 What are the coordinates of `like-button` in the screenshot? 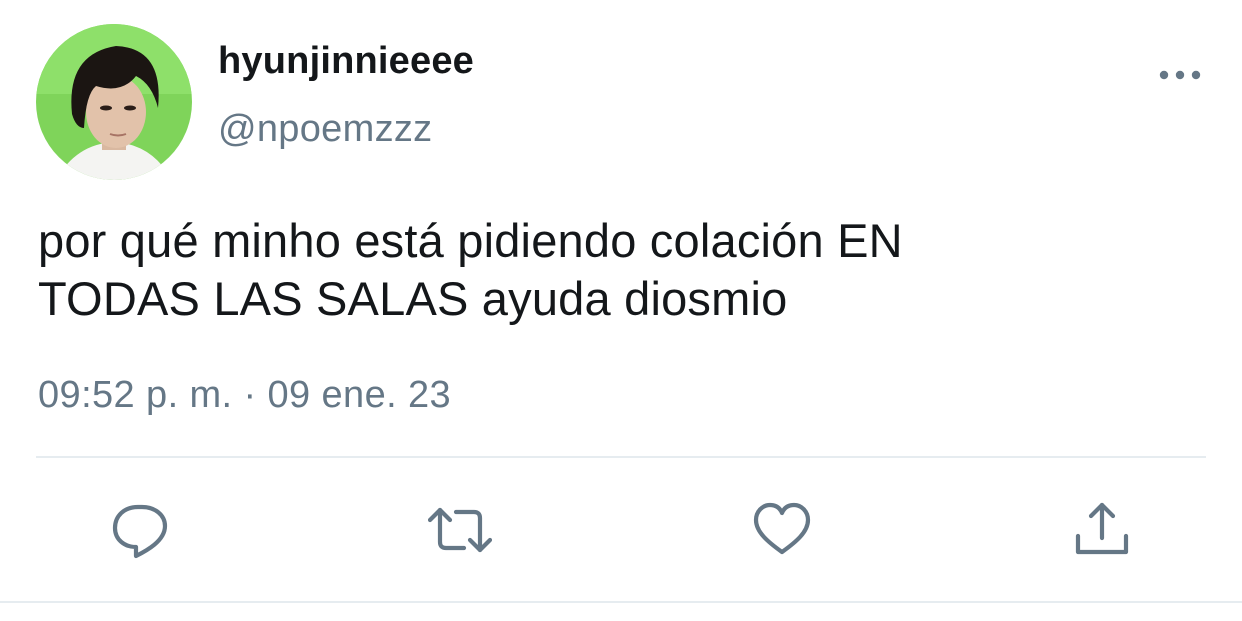 It's located at (782, 530).